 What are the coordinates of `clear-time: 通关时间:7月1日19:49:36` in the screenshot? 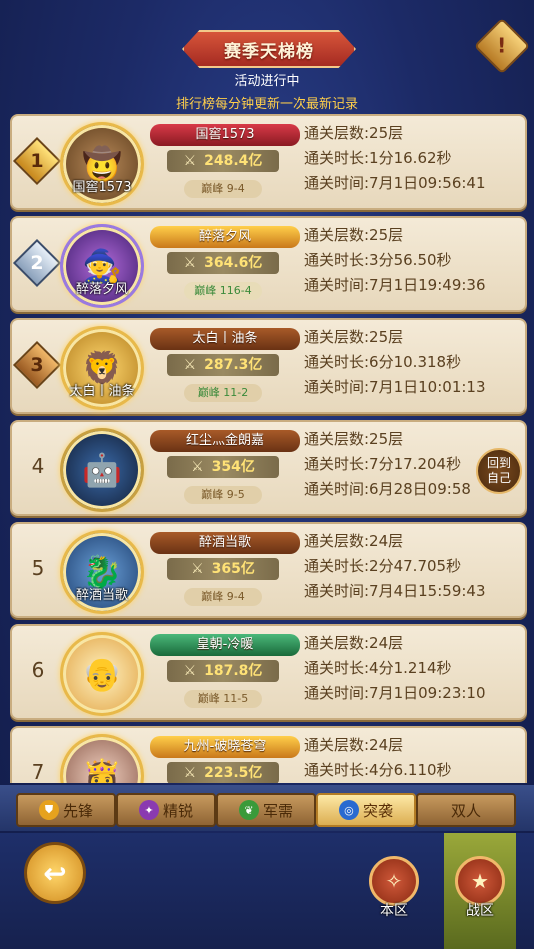 It's located at (395, 285).